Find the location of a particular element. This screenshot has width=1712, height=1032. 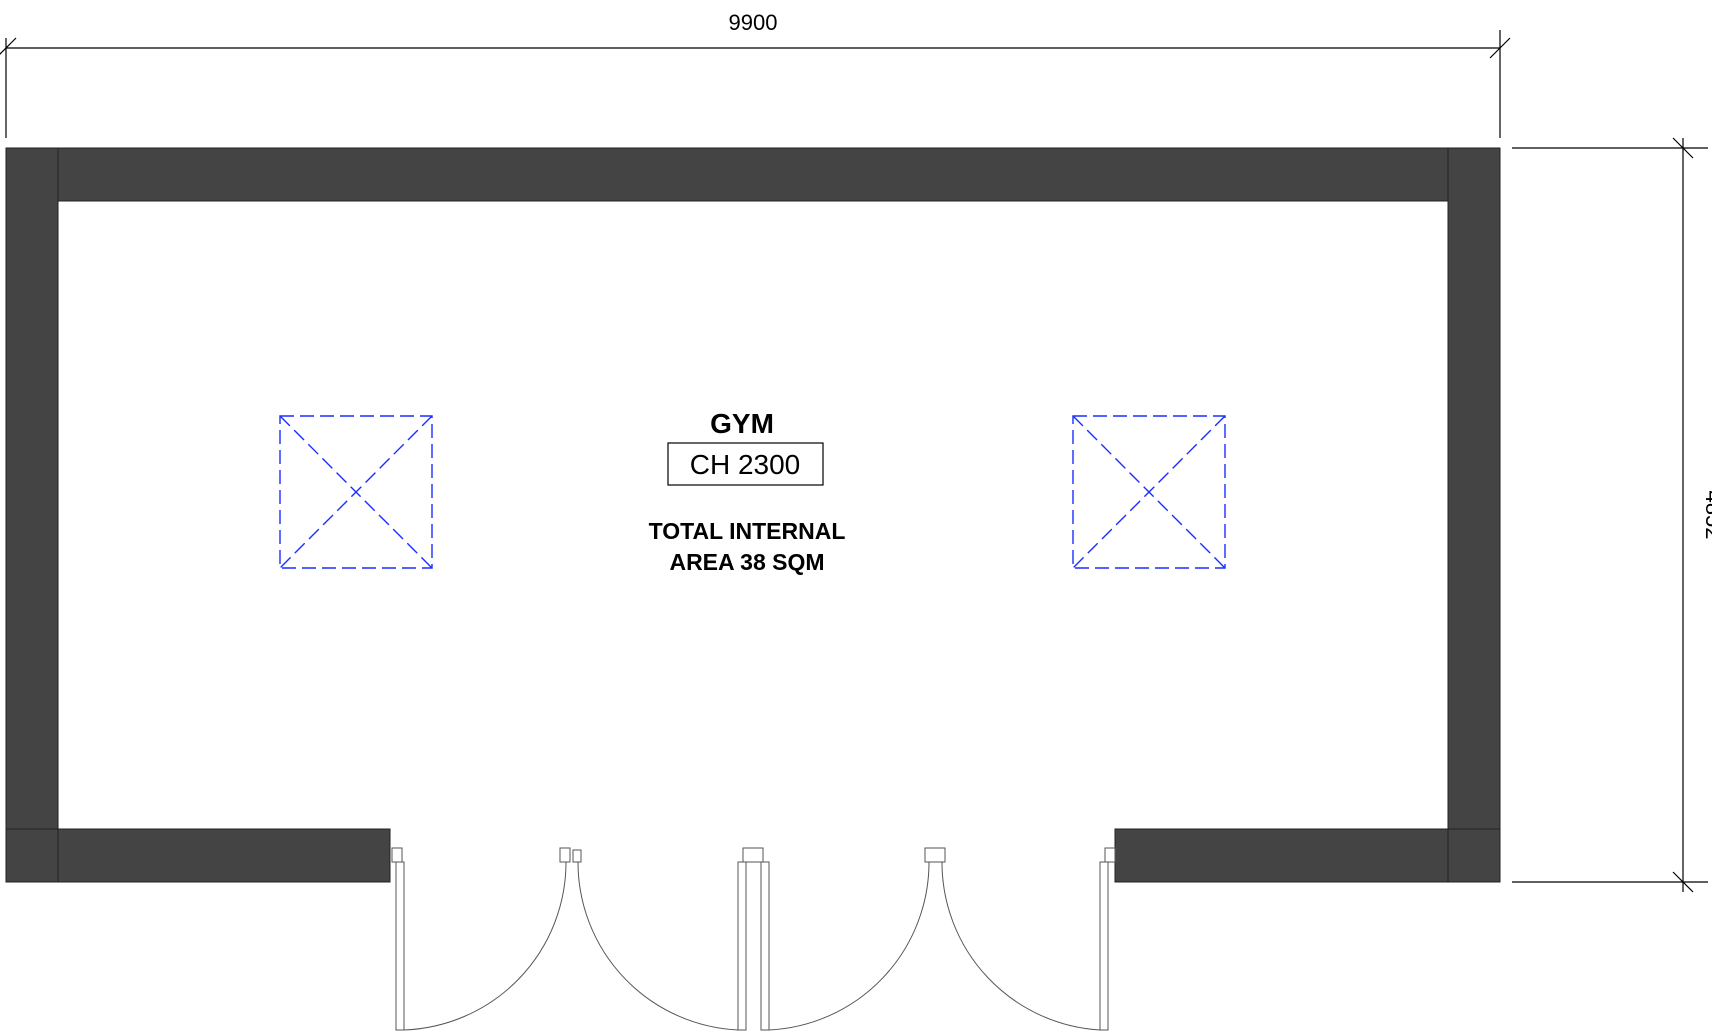

area-label-line1: TOTAL INTERNAL is located at coordinates (747, 531).